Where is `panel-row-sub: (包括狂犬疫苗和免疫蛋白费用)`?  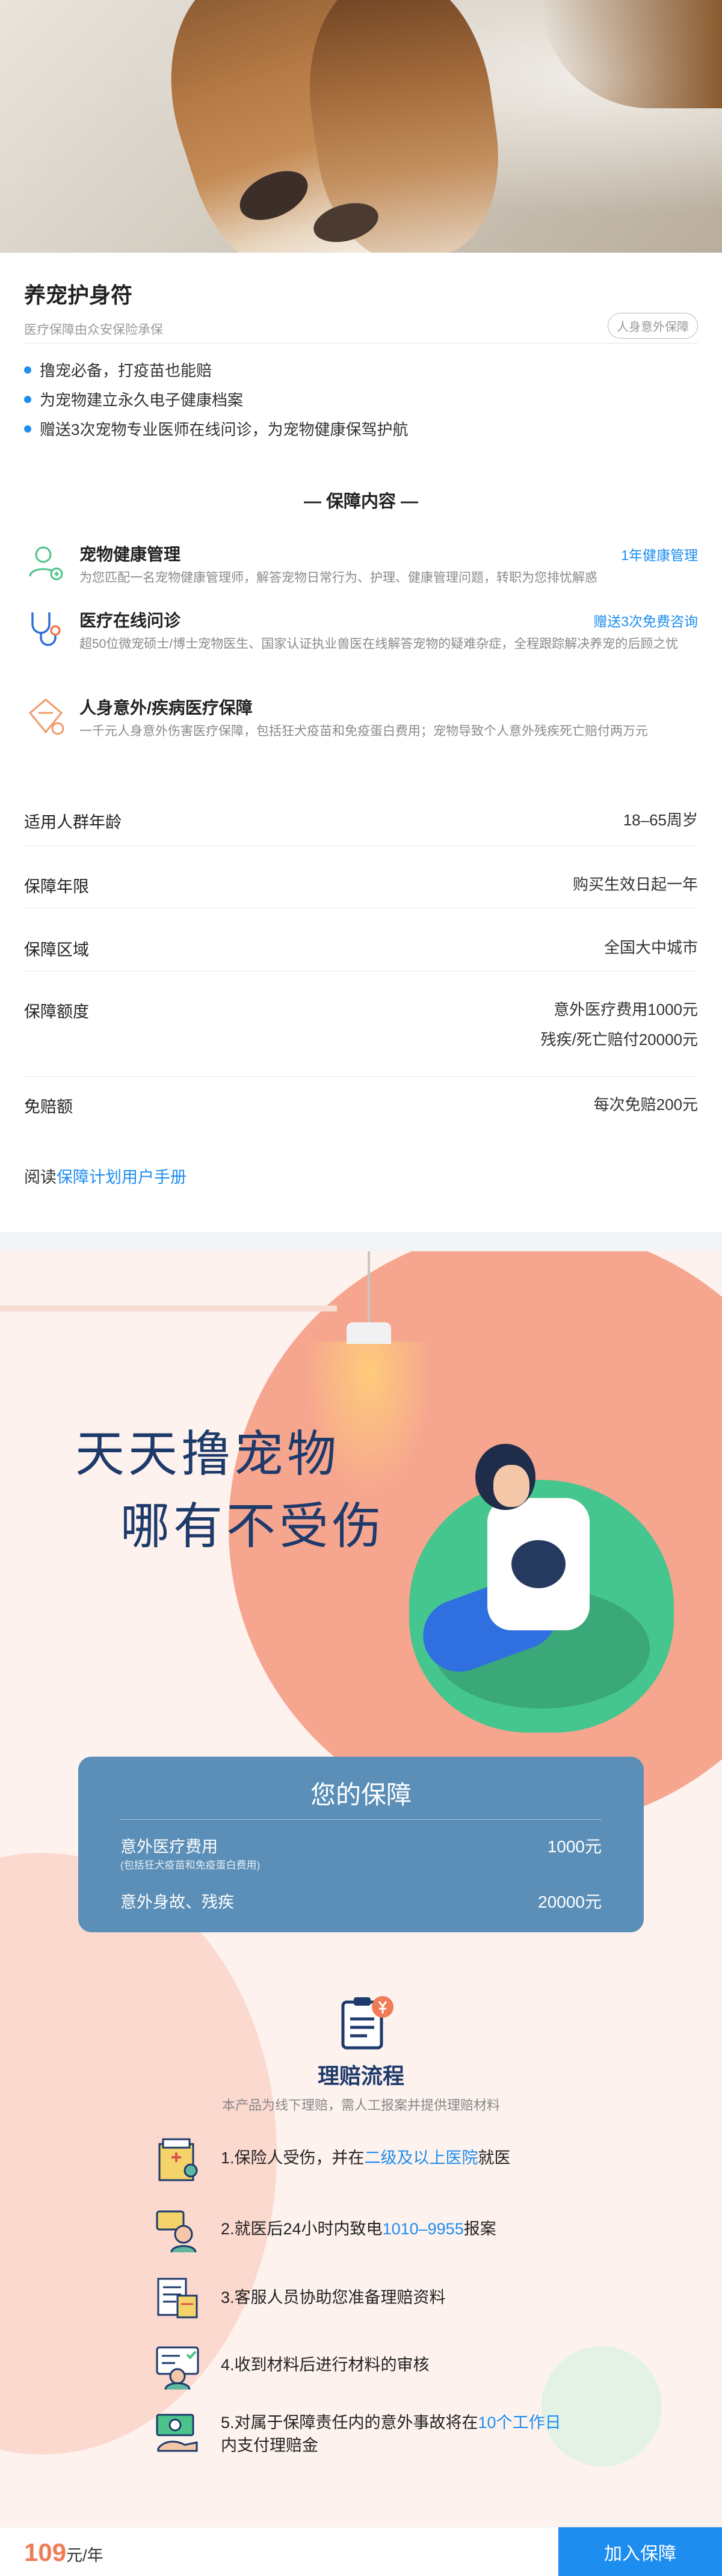 panel-row-sub: (包括狂犬疫苗和免疫蛋白费用) is located at coordinates (190, 1865).